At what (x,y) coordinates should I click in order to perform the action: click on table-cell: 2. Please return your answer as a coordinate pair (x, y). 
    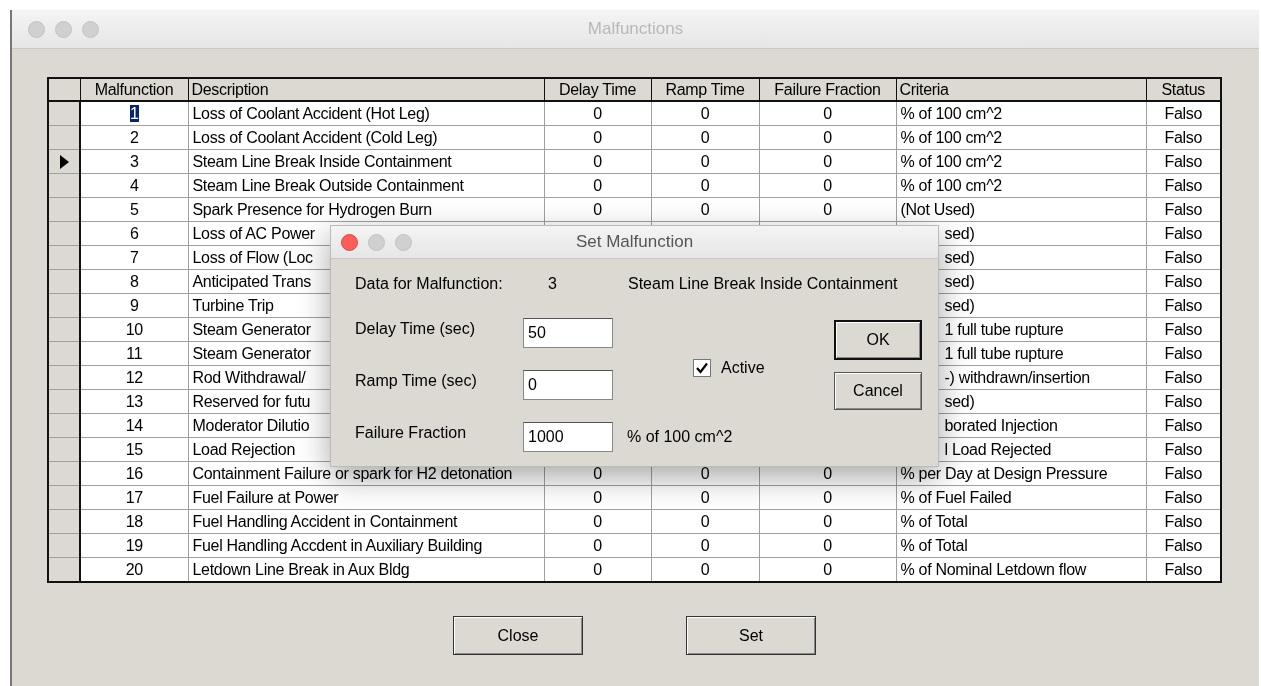
    Looking at the image, I should click on (134, 137).